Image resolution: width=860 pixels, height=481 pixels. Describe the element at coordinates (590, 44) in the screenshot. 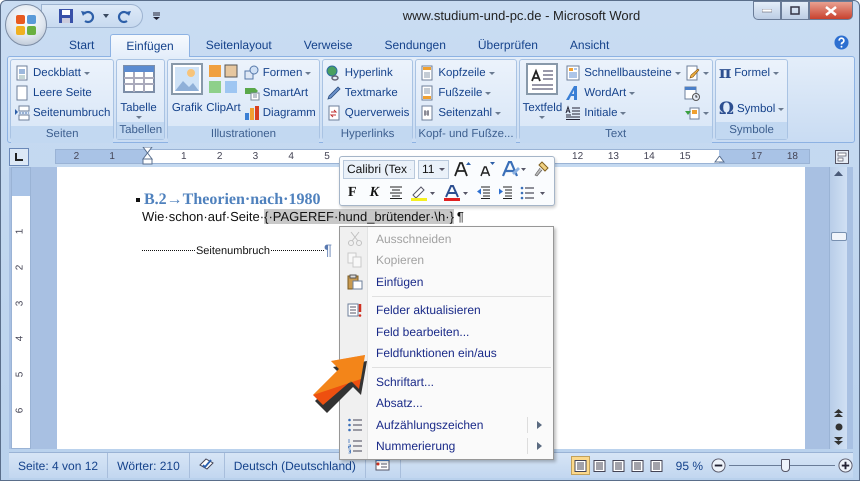

I see `ribbon-tab: Ansicht` at that location.